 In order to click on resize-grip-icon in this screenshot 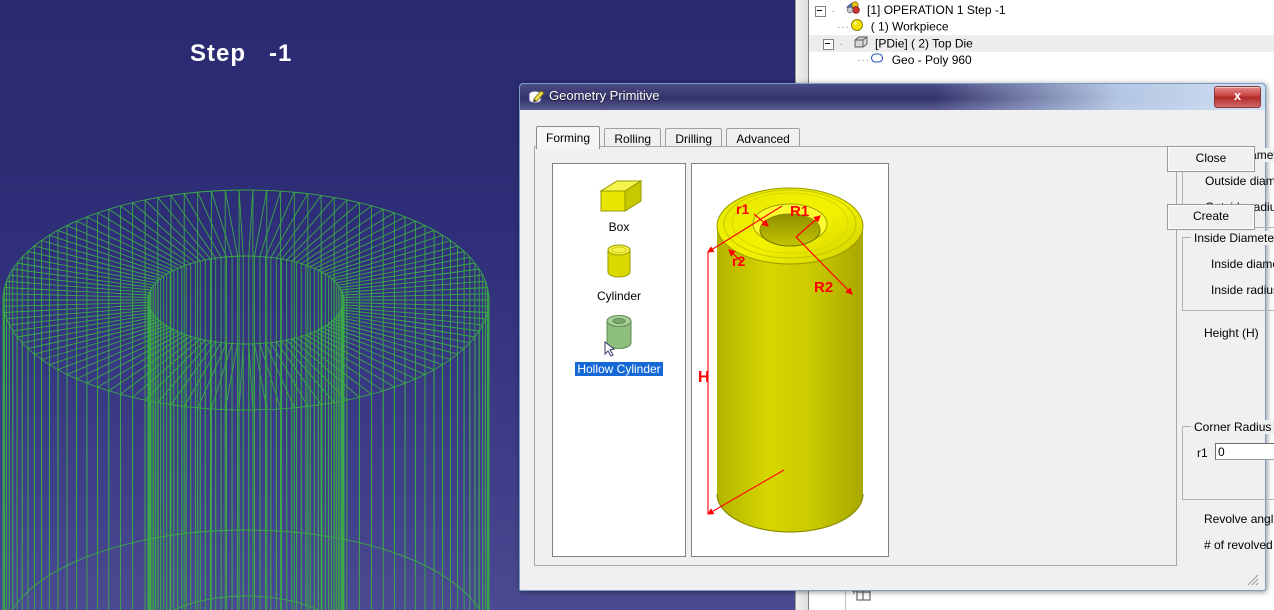, I will do `click(1253, 580)`.